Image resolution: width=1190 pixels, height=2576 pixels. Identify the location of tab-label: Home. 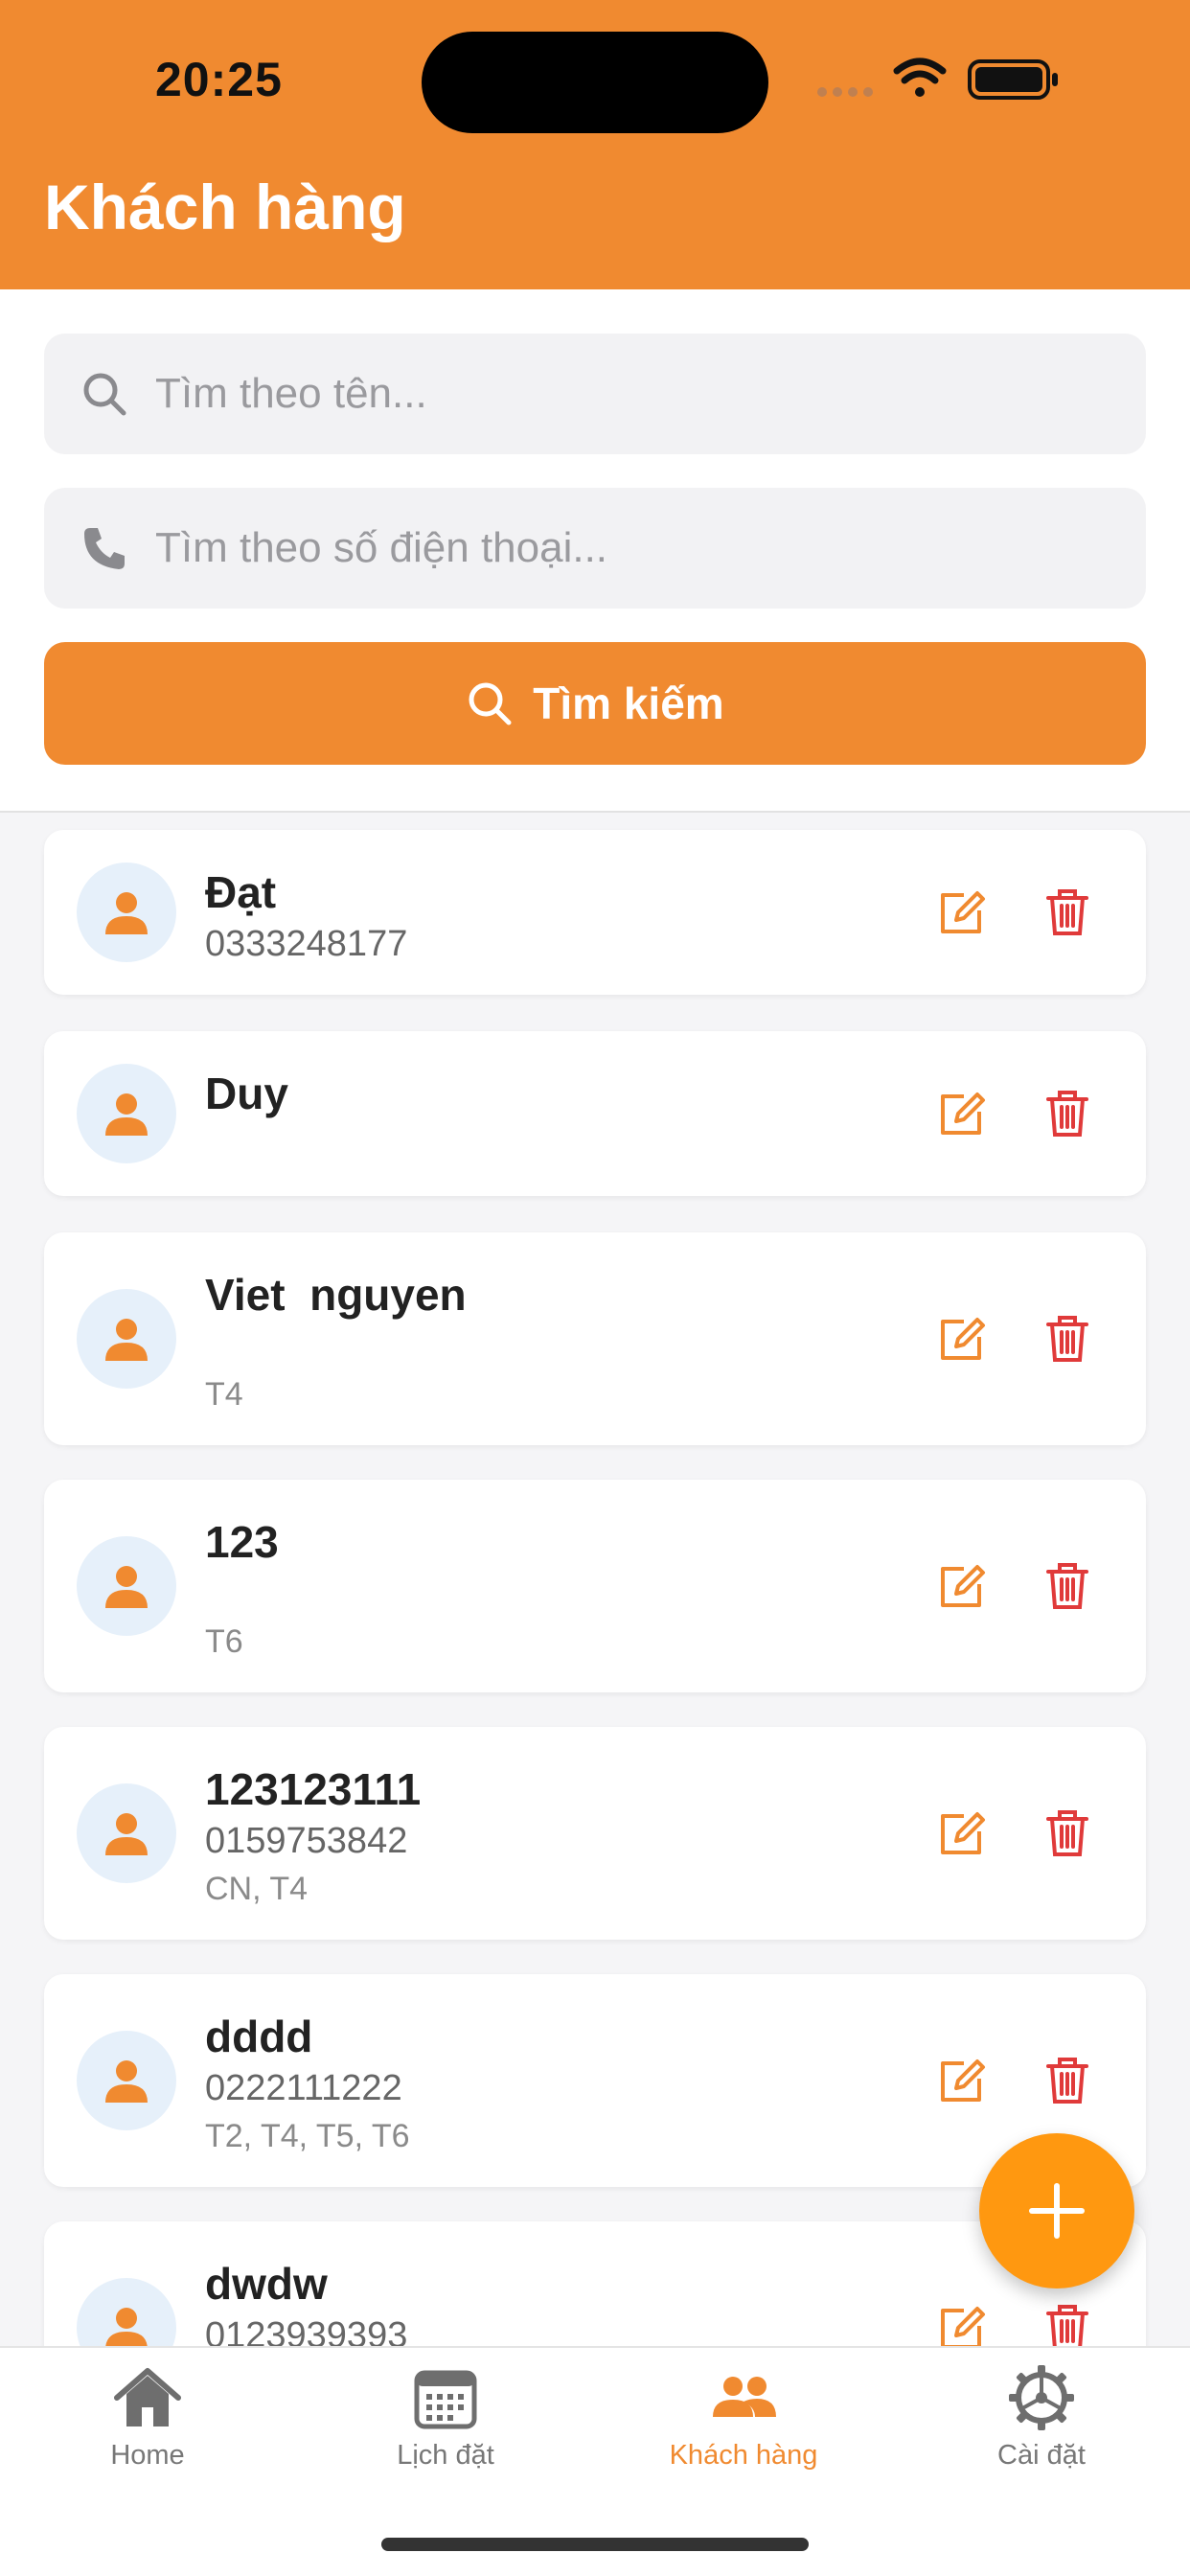
(148, 2455).